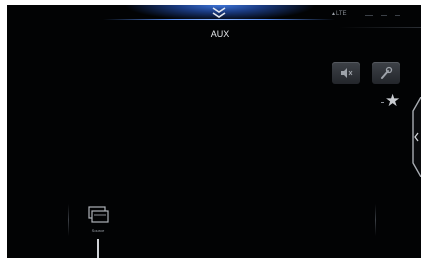 The height and width of the screenshot is (258, 421). I want to click on settings-button, so click(386, 73).